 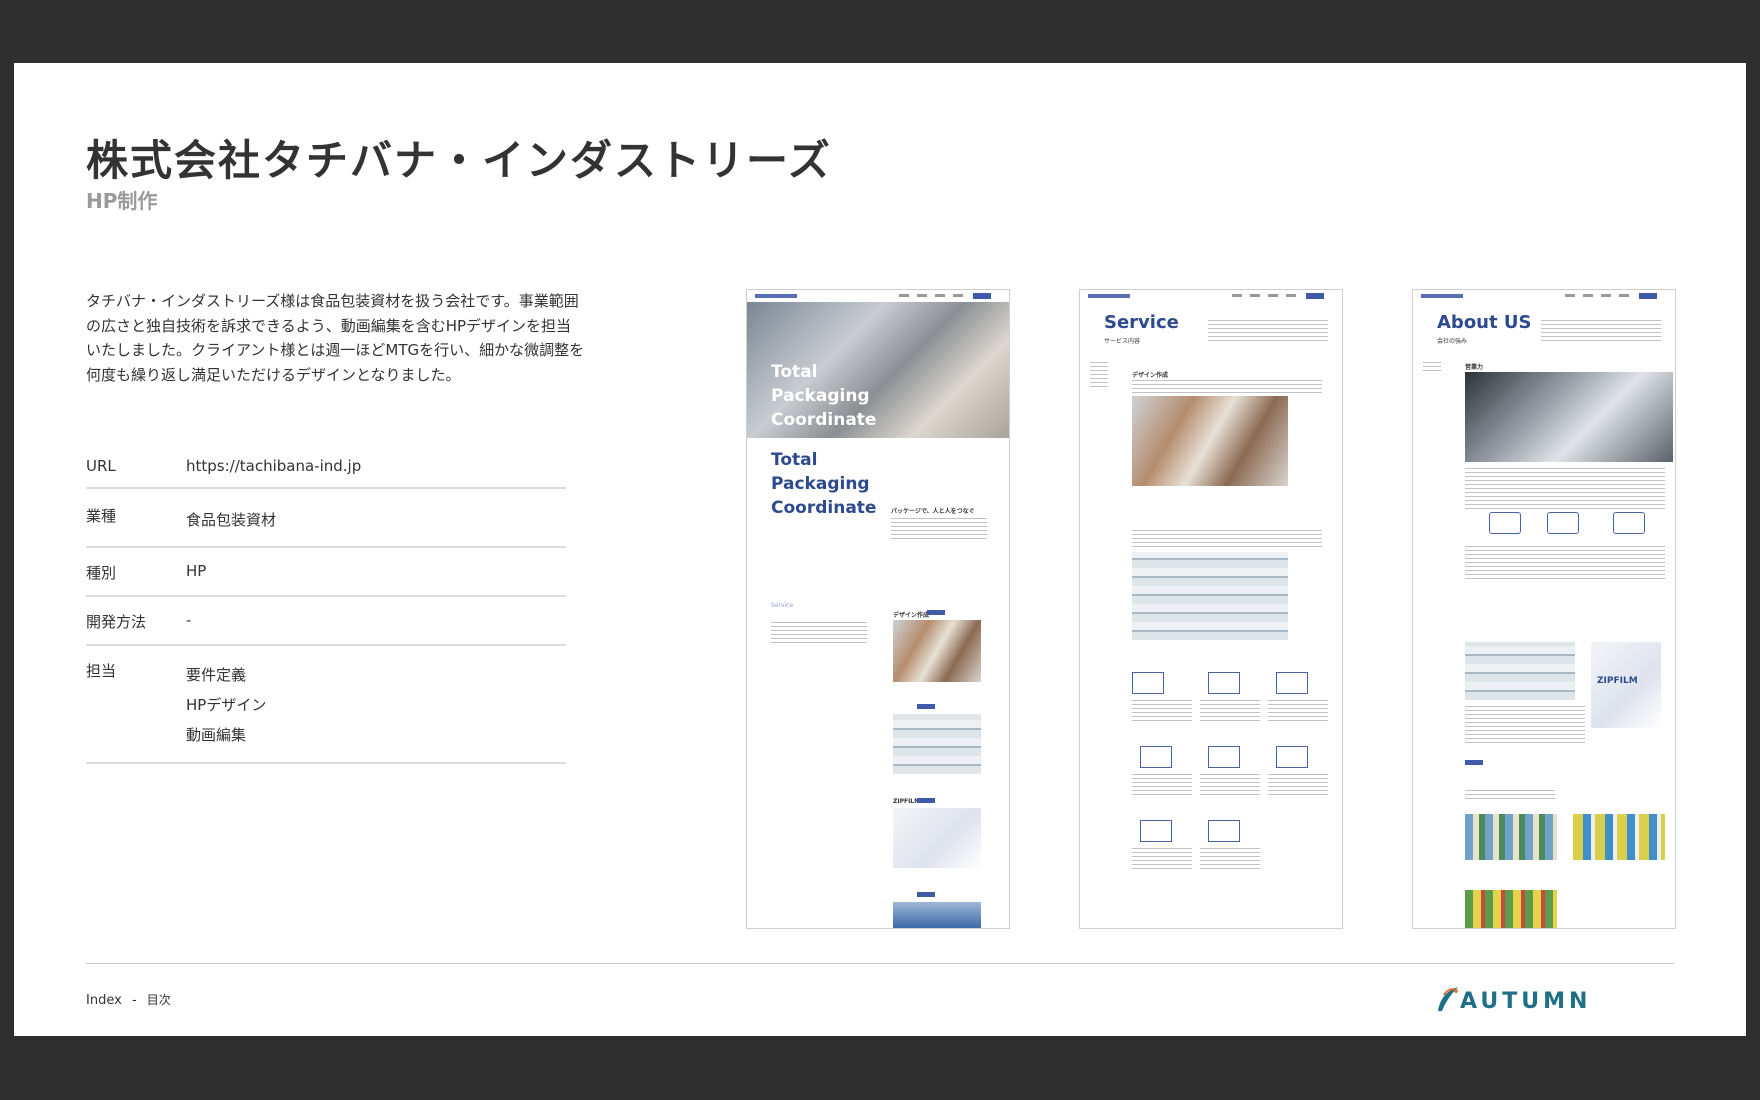 I want to click on home-heading: Total Packaging Coordinate, so click(x=824, y=484).